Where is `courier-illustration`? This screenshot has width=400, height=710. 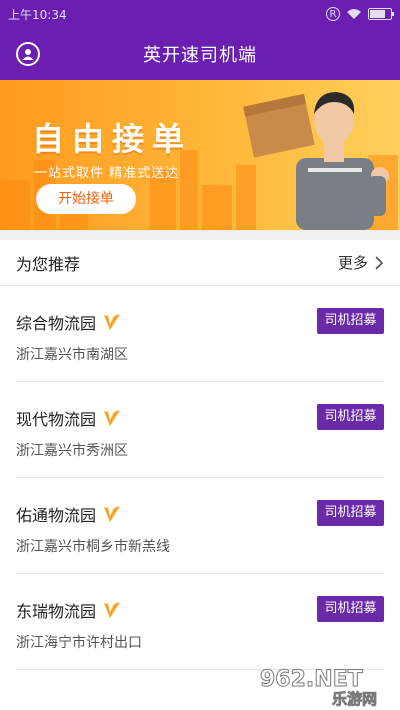
courier-illustration is located at coordinates (316, 161).